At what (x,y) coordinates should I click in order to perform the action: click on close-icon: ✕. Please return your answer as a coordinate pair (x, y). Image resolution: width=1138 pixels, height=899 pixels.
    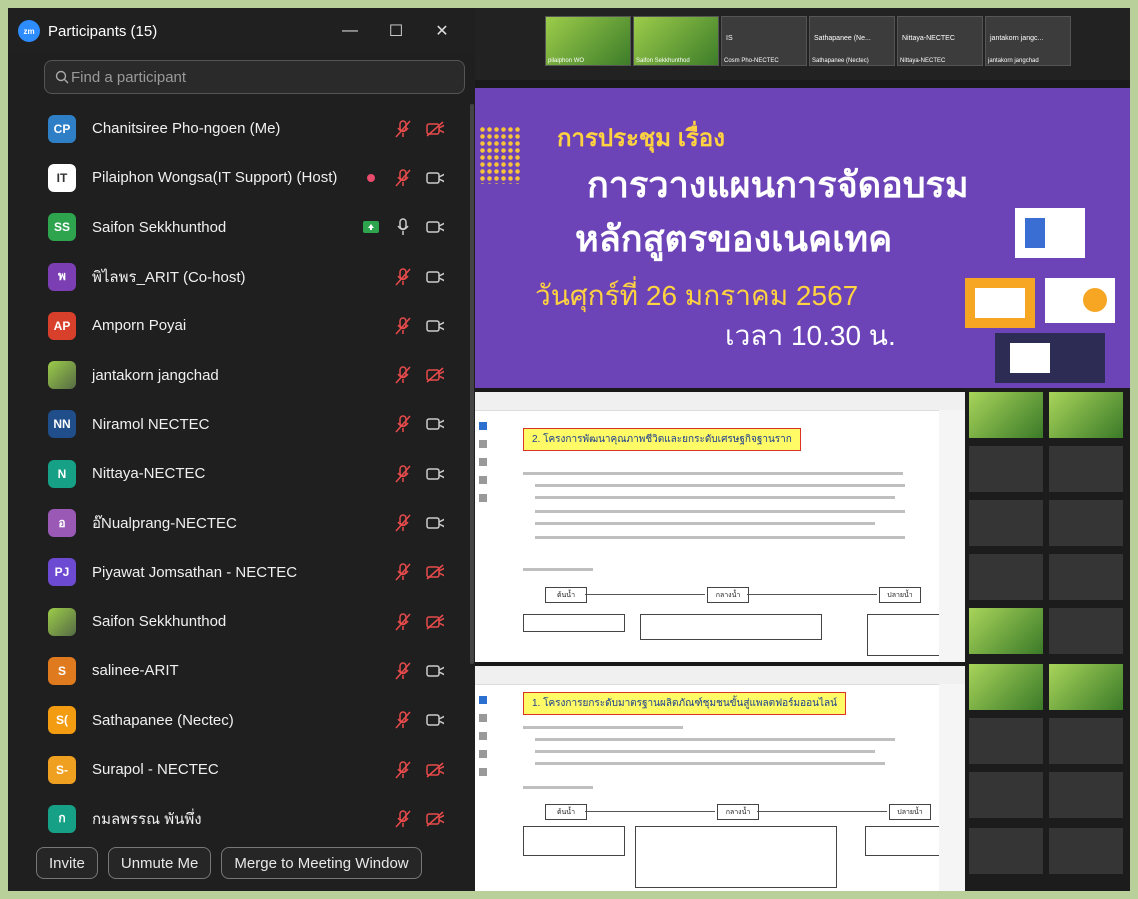
    Looking at the image, I should click on (442, 31).